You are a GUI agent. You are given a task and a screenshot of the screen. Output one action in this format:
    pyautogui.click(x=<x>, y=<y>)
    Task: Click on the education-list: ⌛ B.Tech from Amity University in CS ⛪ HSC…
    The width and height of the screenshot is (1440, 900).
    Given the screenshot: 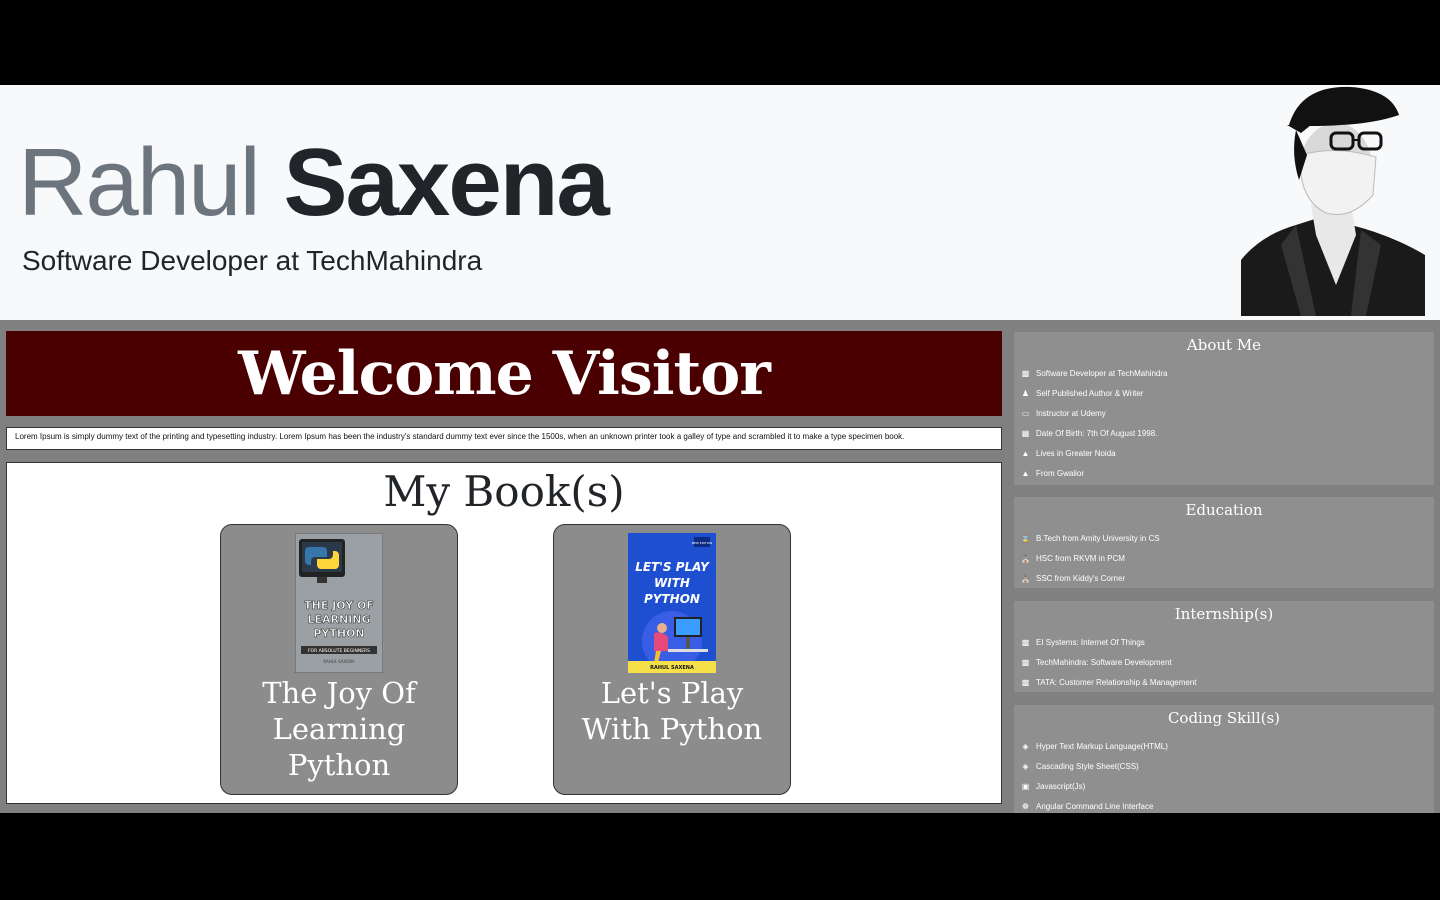 What is the action you would take?
    pyautogui.click(x=1224, y=558)
    